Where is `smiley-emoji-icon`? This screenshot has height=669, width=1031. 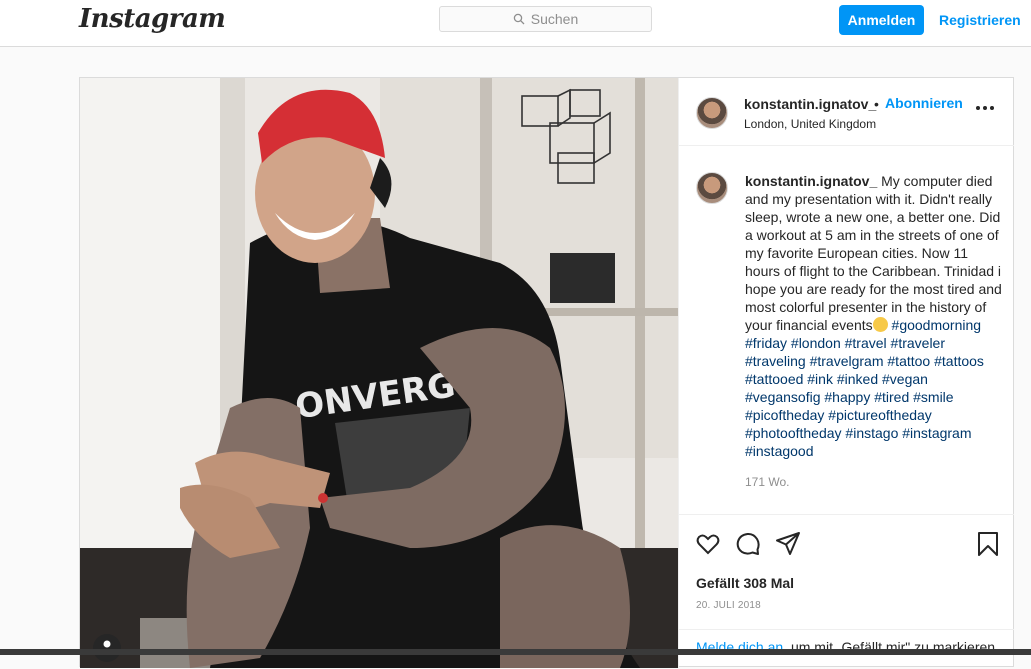 smiley-emoji-icon is located at coordinates (880, 324).